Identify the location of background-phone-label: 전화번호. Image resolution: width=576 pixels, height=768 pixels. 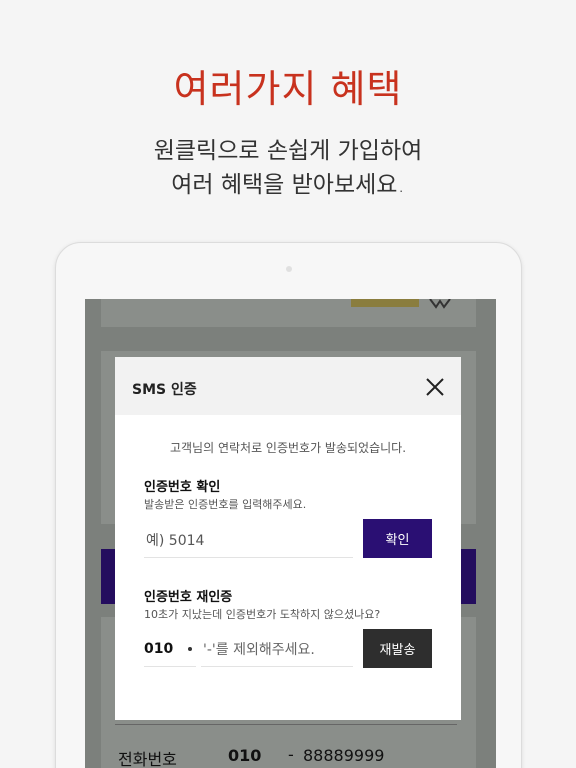
(147, 759).